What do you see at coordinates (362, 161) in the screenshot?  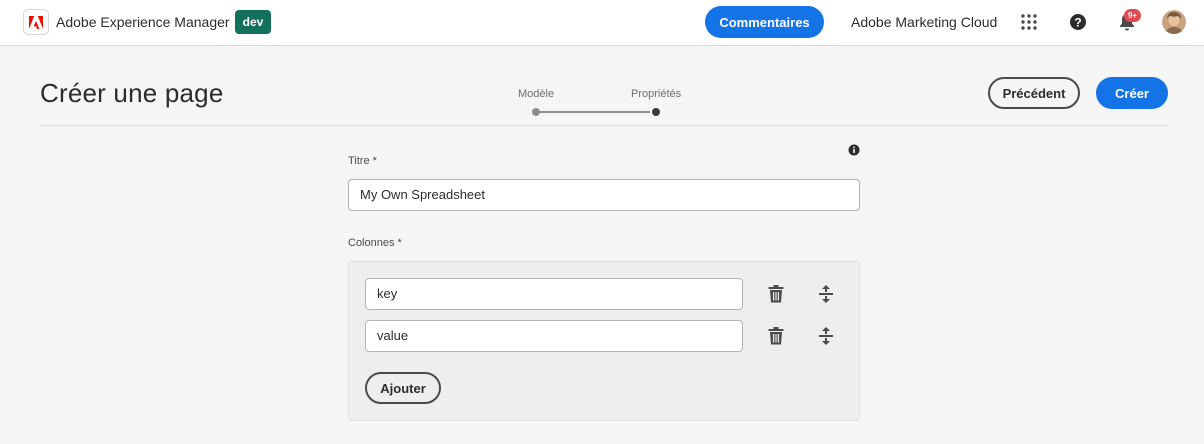 I see `title-field-label: Titre *` at bounding box center [362, 161].